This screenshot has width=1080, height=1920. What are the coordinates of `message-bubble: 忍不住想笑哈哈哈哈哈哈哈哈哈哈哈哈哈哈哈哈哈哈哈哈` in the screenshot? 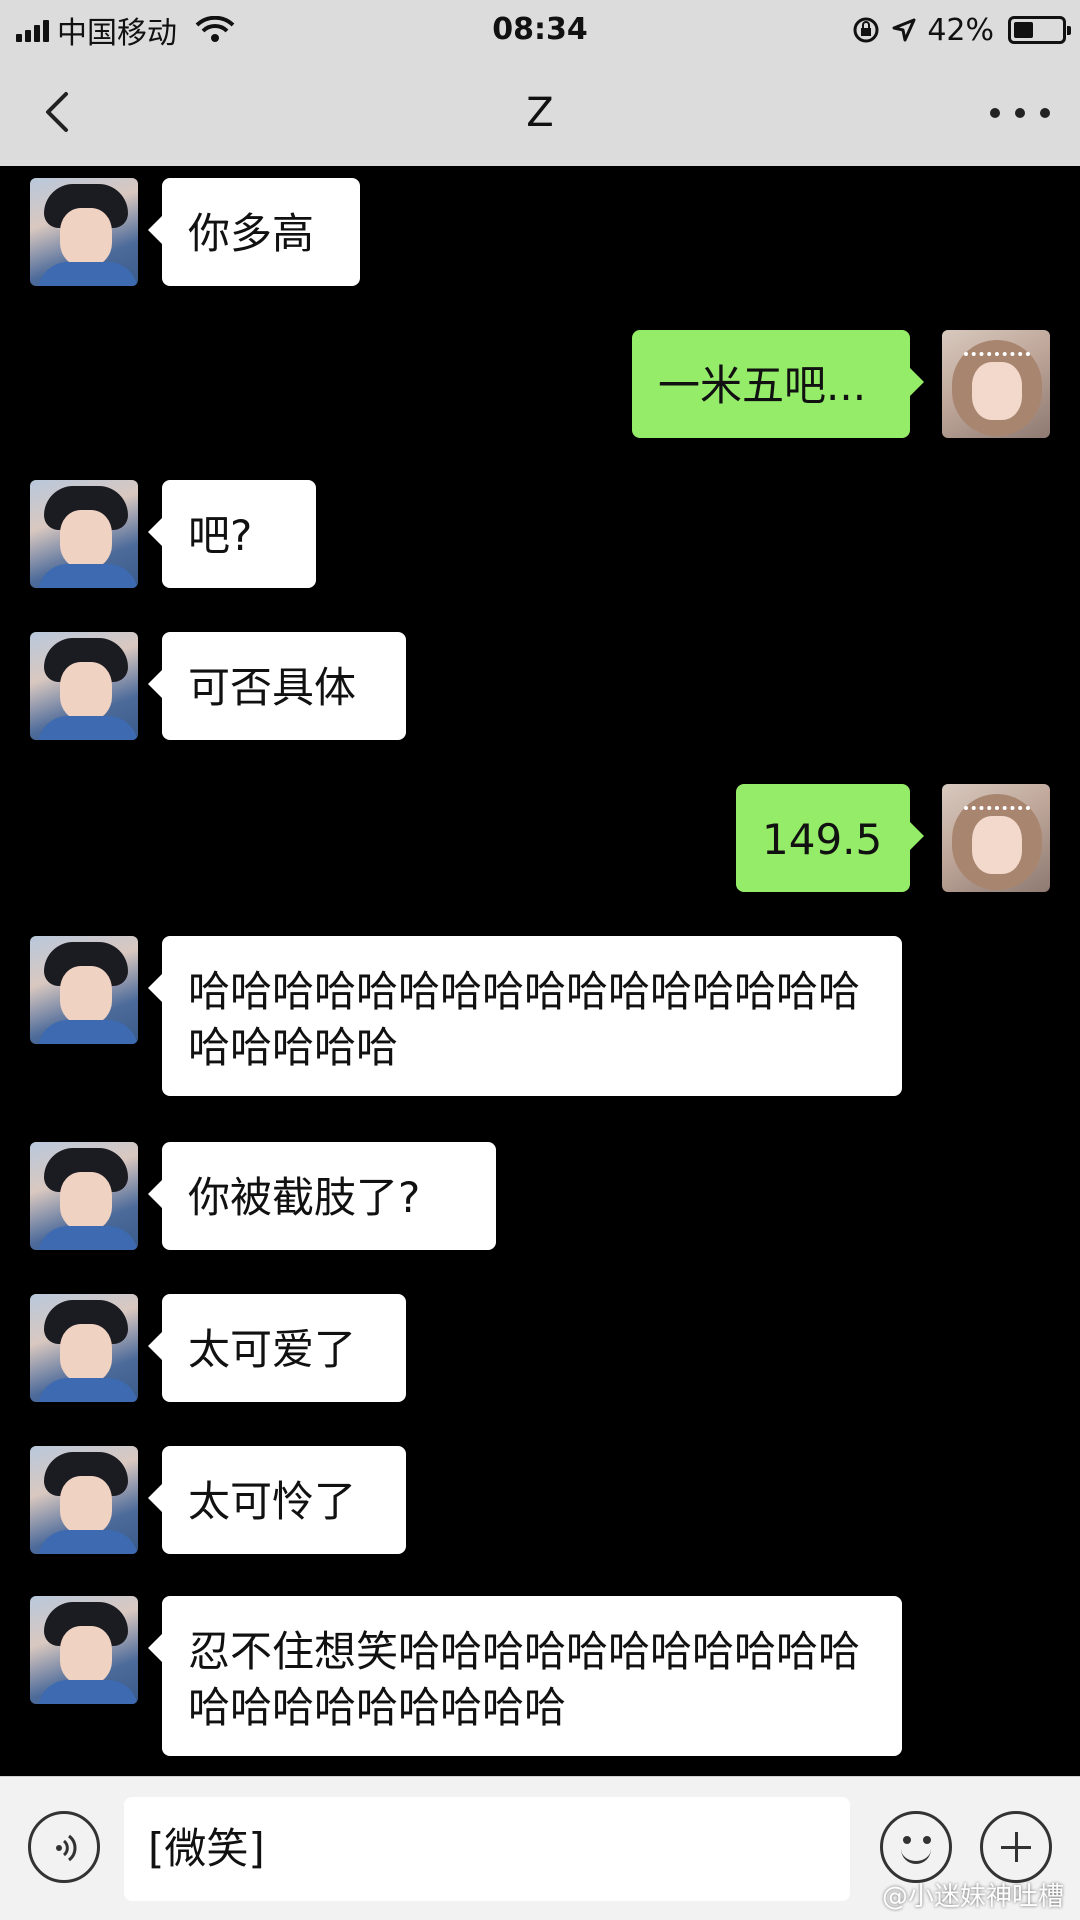 It's located at (525, 1676).